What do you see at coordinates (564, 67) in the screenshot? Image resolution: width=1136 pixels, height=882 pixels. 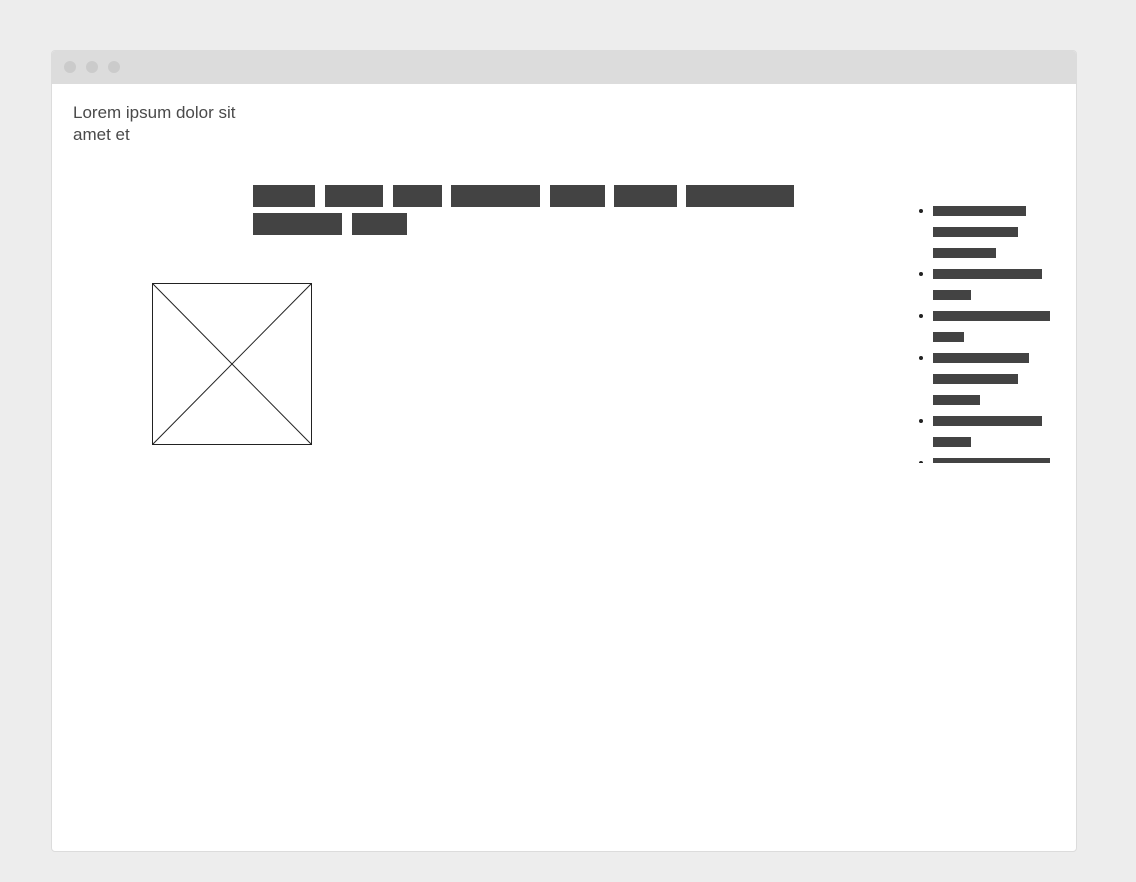 I see `window-titlebar` at bounding box center [564, 67].